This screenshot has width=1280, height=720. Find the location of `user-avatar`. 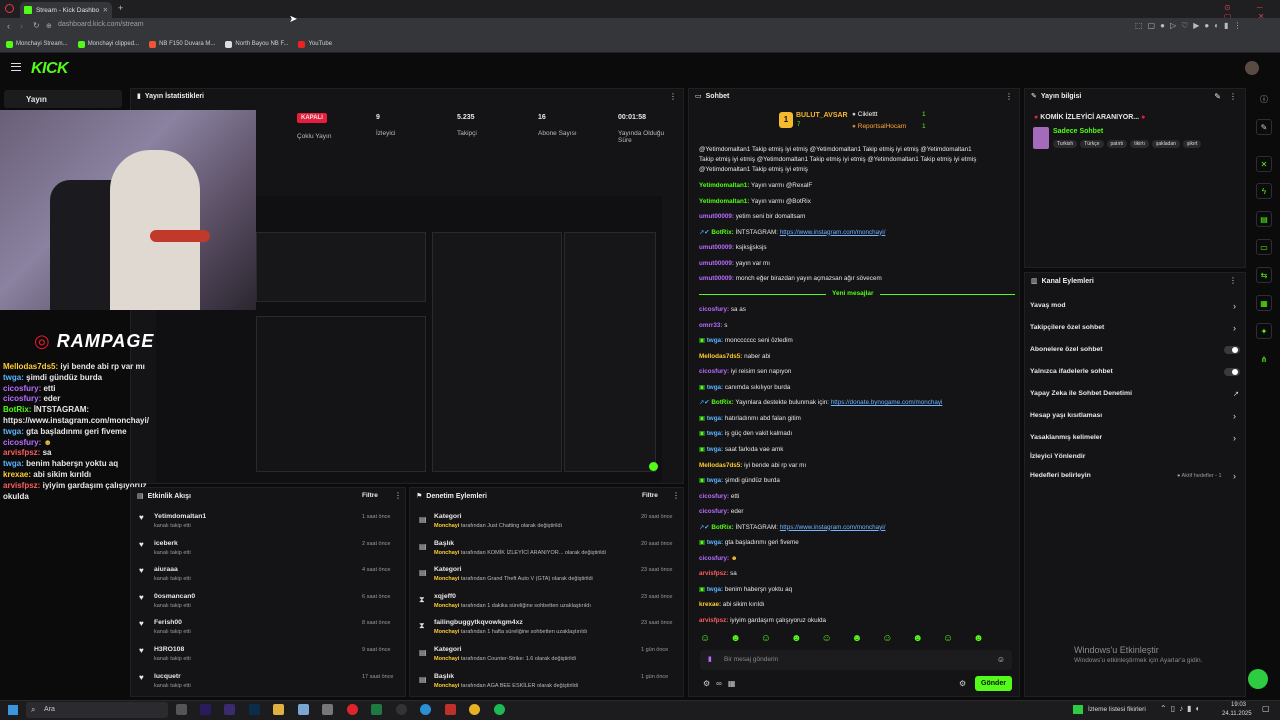

user-avatar is located at coordinates (1252, 68).